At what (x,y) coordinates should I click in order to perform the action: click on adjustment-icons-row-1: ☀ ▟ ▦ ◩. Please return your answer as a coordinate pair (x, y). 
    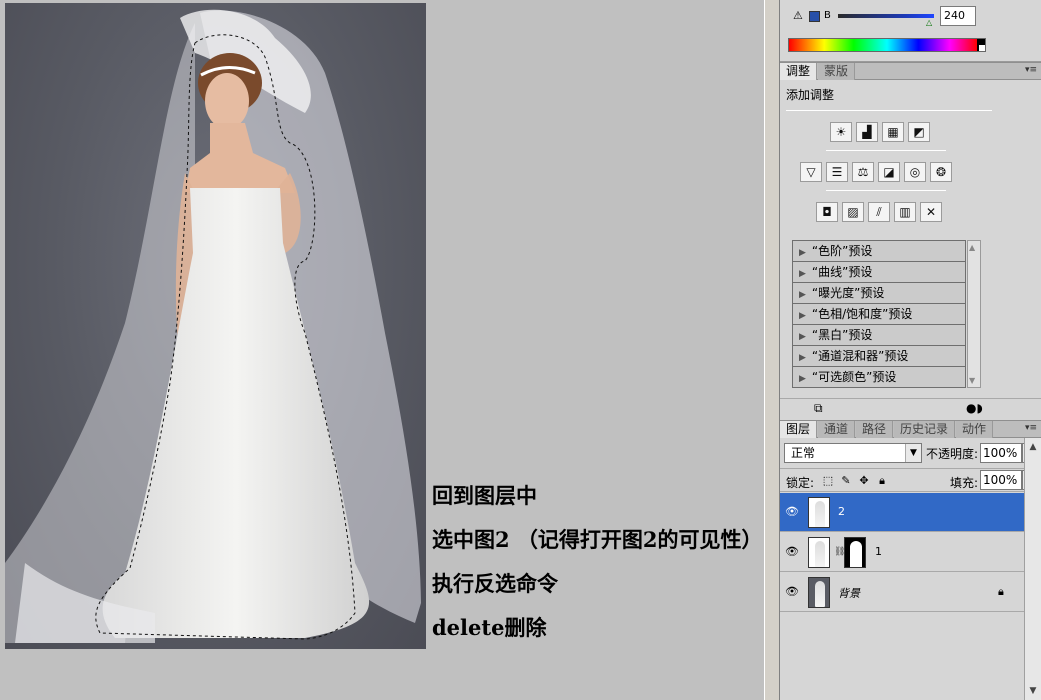
    Looking at the image, I should click on (880, 132).